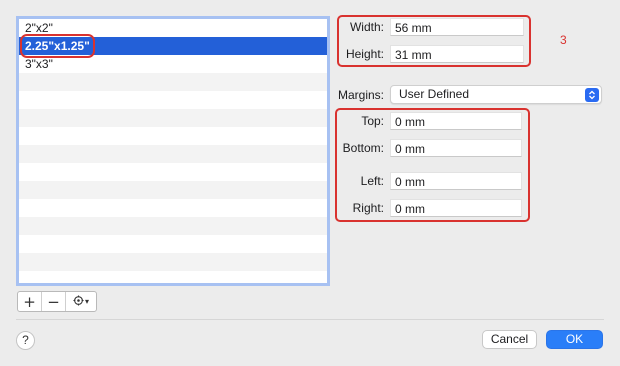 The image size is (620, 366). What do you see at coordinates (456, 121) in the screenshot?
I see `top-margin-field: 0 mm` at bounding box center [456, 121].